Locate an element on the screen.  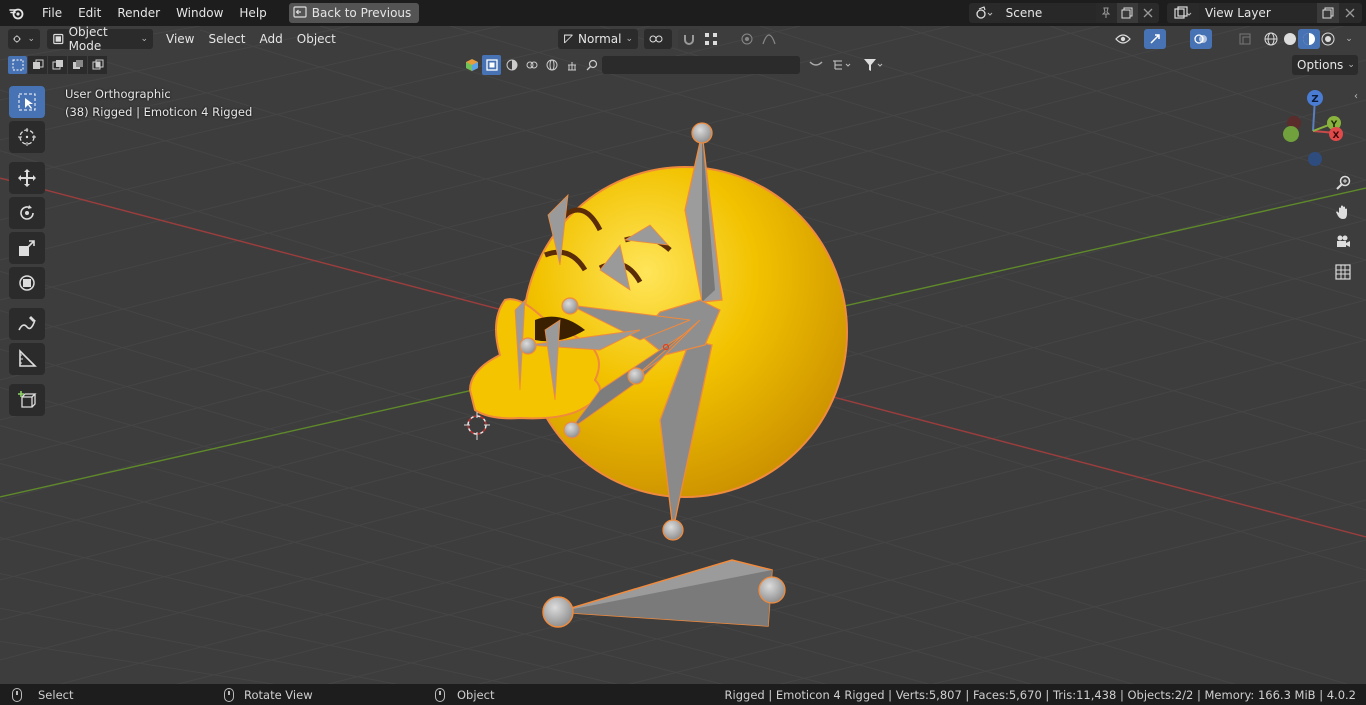
select-invert-icon is located at coordinates (77, 65).